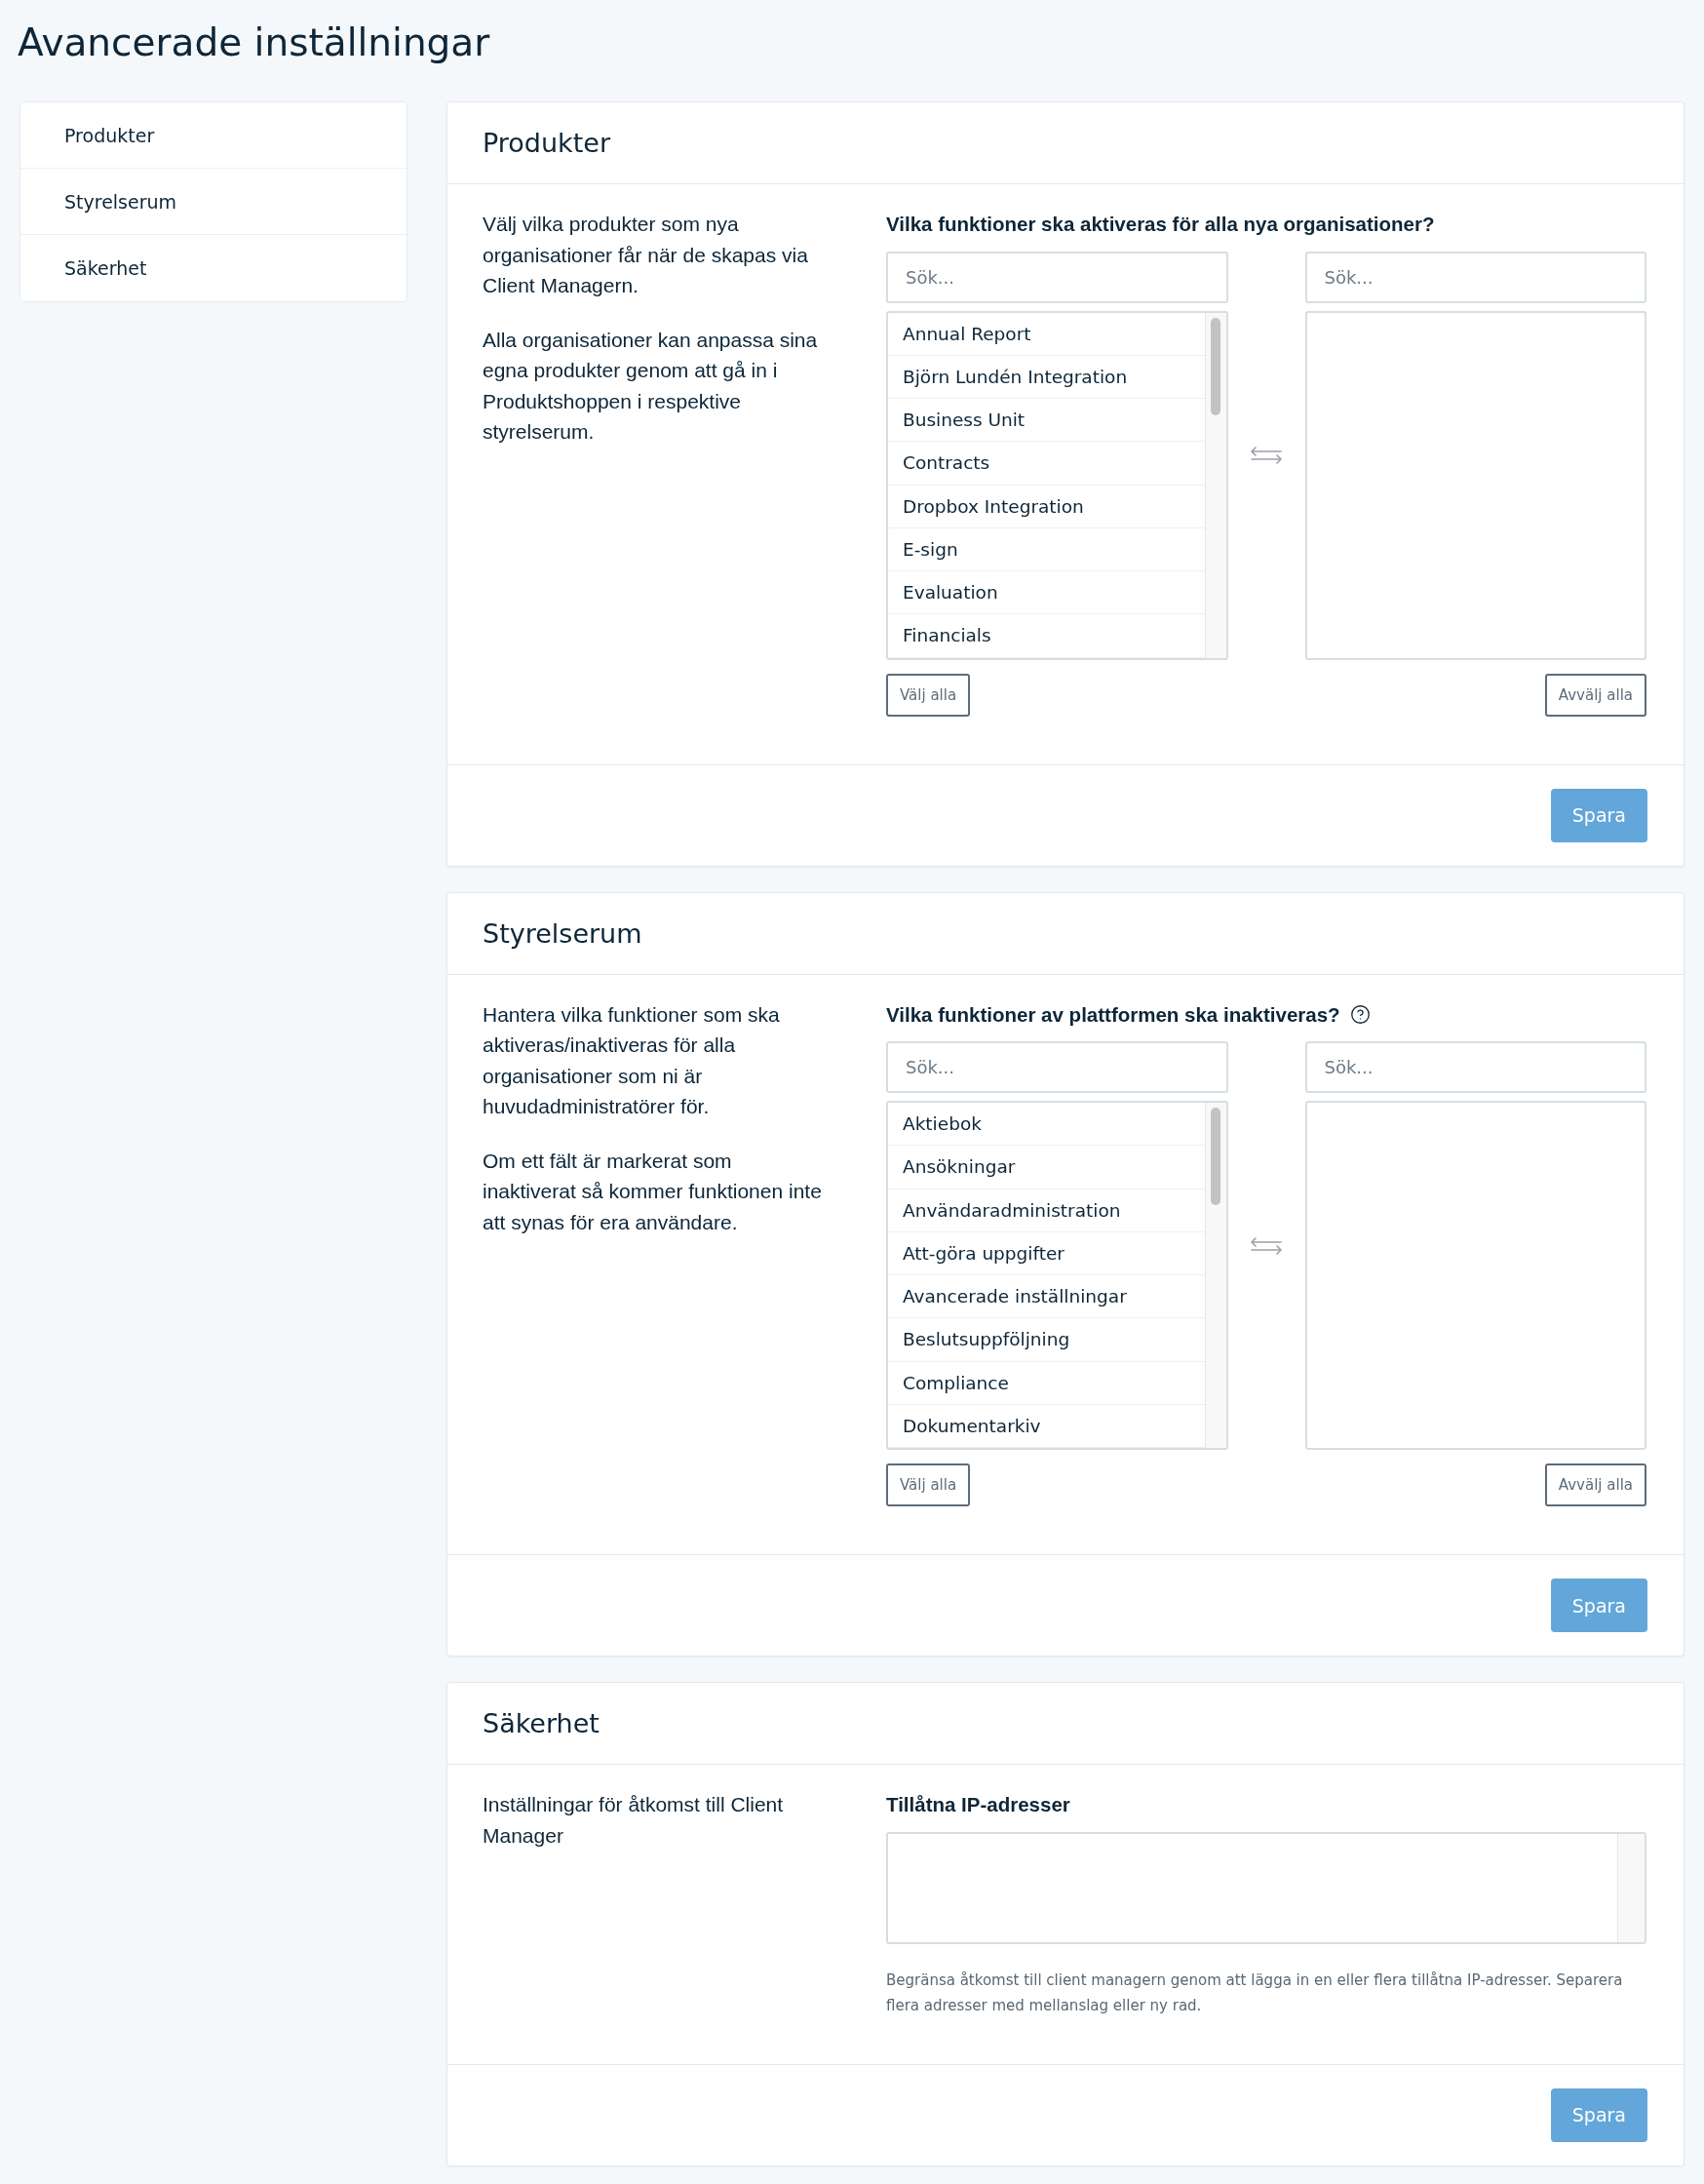 This screenshot has width=1704, height=2184. I want to click on field-label: Vilka funktioner av plattformen ska inaktiveras?, so click(1113, 1014).